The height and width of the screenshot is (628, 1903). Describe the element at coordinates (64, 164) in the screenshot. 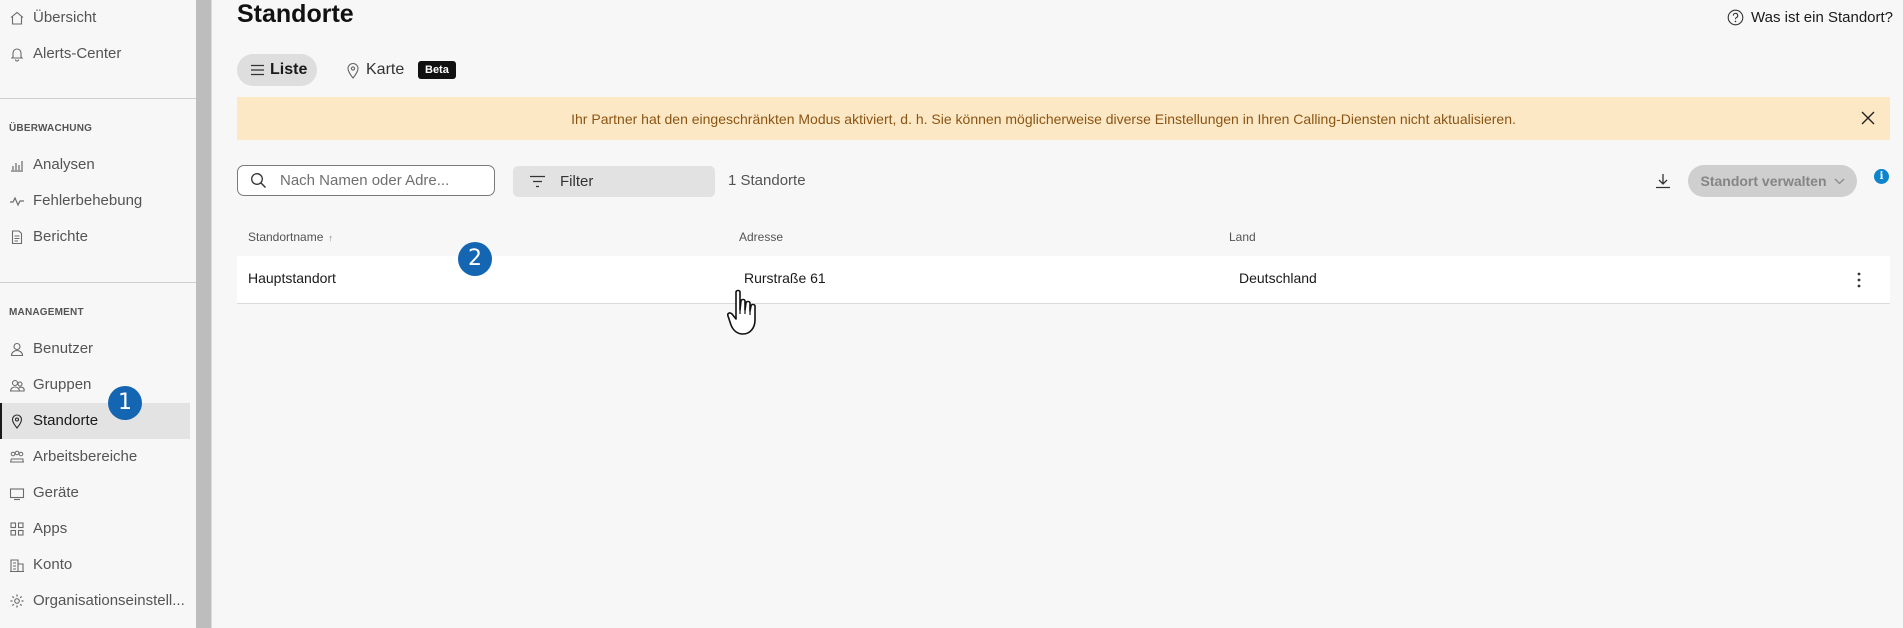

I see `sidebar-item-label: Analysen` at that location.